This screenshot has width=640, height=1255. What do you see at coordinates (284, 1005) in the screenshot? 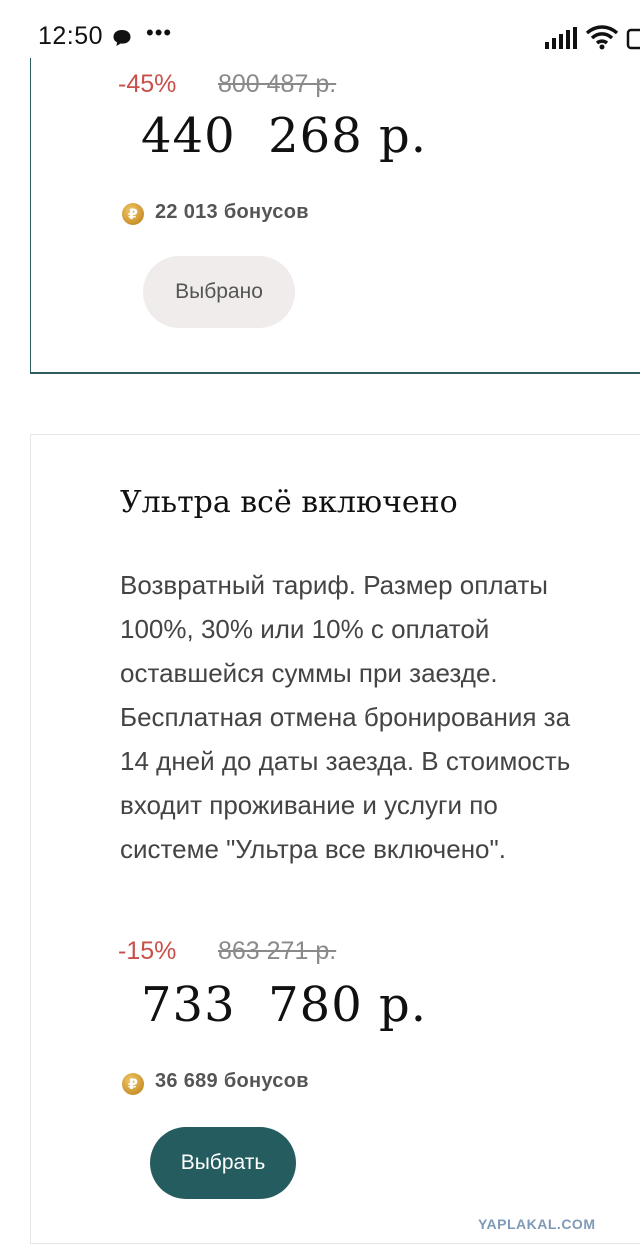
I see `current-price: 733 780 р.` at bounding box center [284, 1005].